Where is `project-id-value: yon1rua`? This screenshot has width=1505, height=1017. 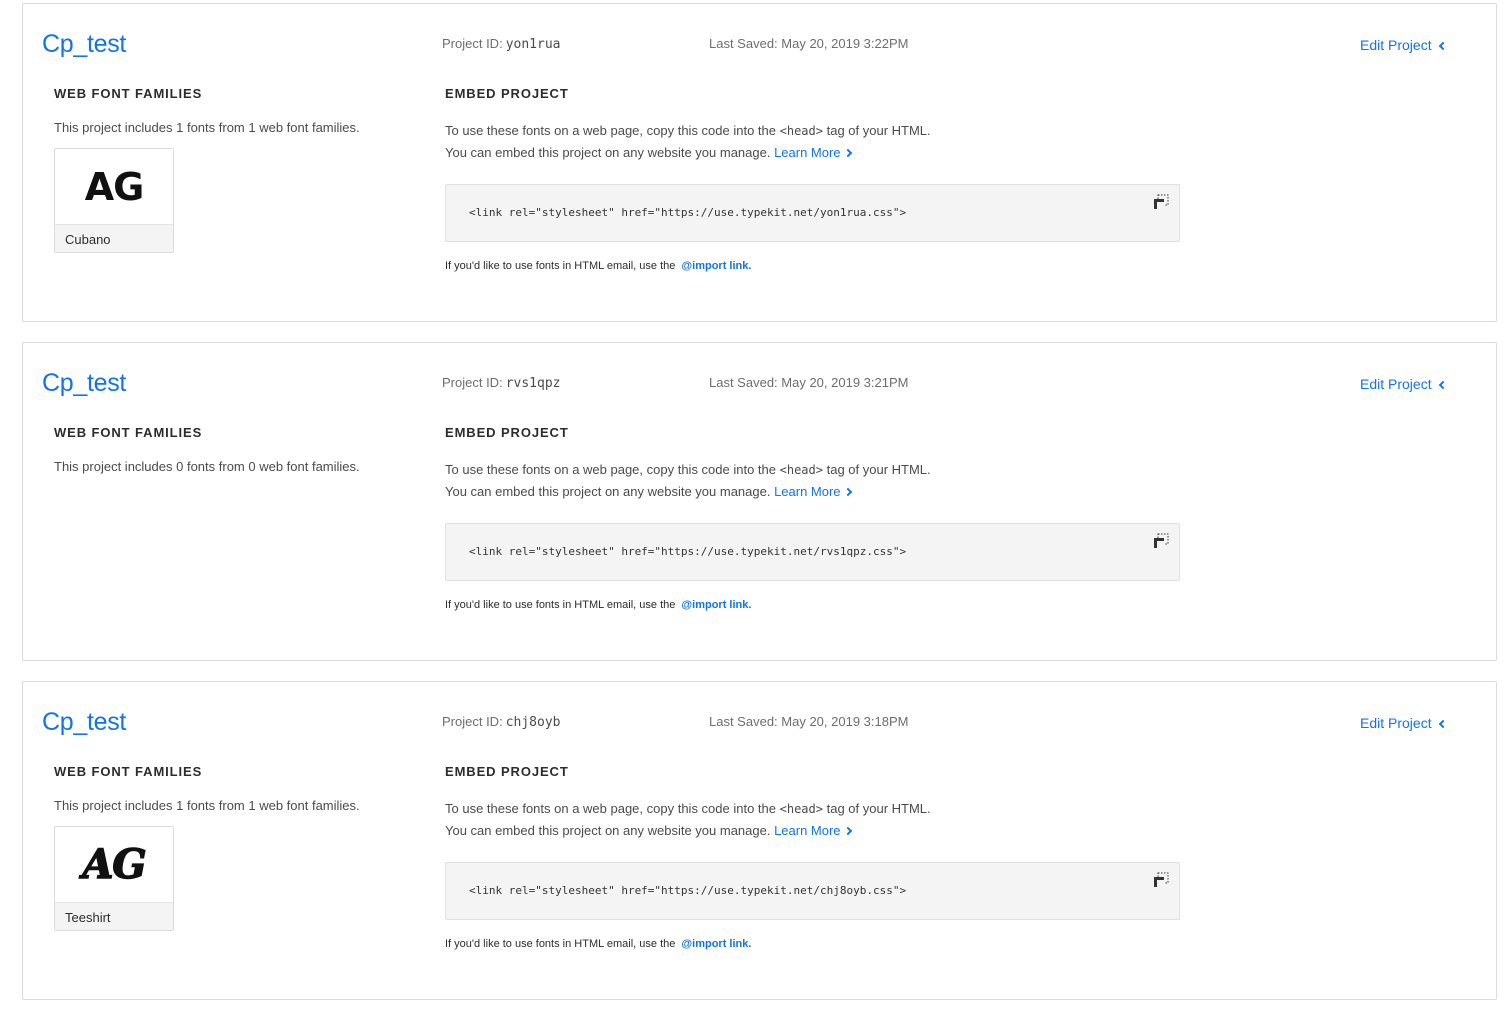 project-id-value: yon1rua is located at coordinates (533, 44).